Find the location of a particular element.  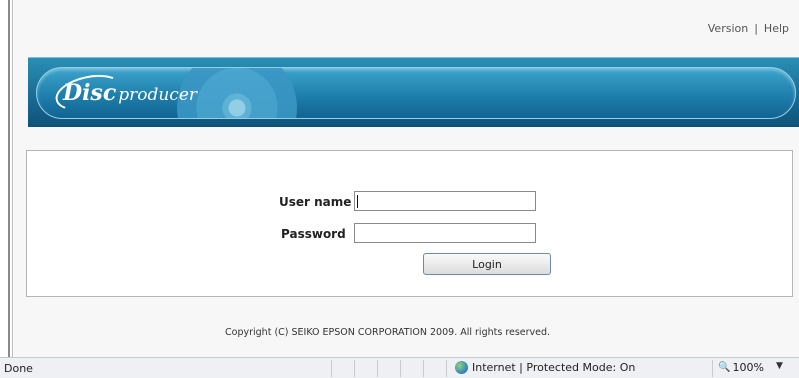

globe-icon is located at coordinates (461, 367).